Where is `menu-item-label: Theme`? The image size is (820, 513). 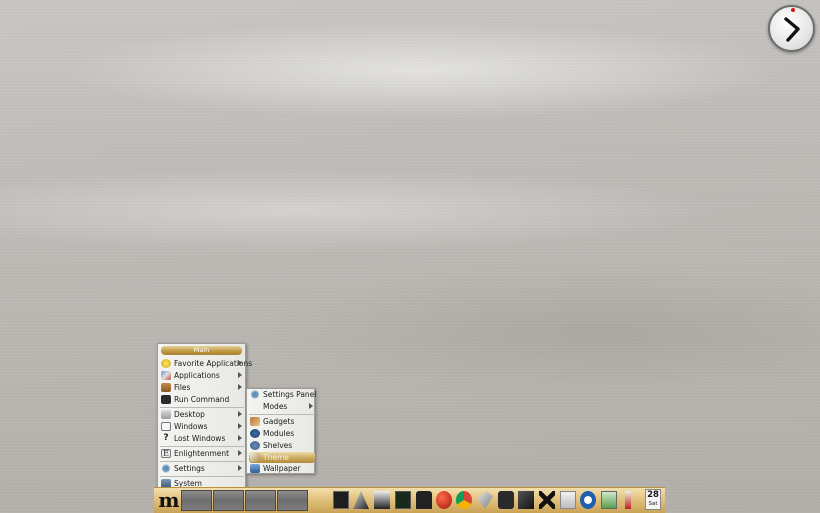
menu-item-label: Theme is located at coordinates (276, 457).